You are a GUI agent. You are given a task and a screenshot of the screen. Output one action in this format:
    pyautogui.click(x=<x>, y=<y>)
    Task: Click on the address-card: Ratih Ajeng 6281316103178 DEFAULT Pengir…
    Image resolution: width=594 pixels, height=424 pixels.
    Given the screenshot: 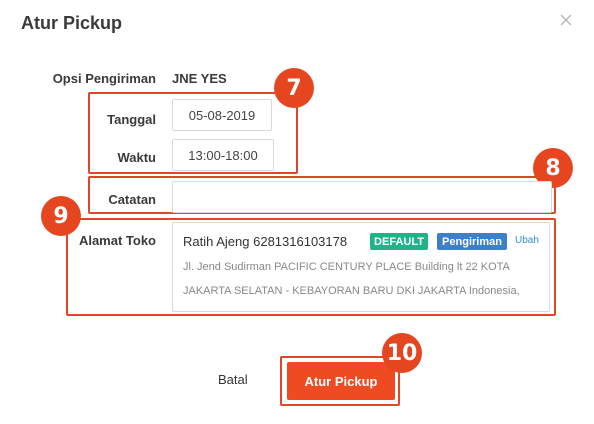 What is the action you would take?
    pyautogui.click(x=361, y=267)
    